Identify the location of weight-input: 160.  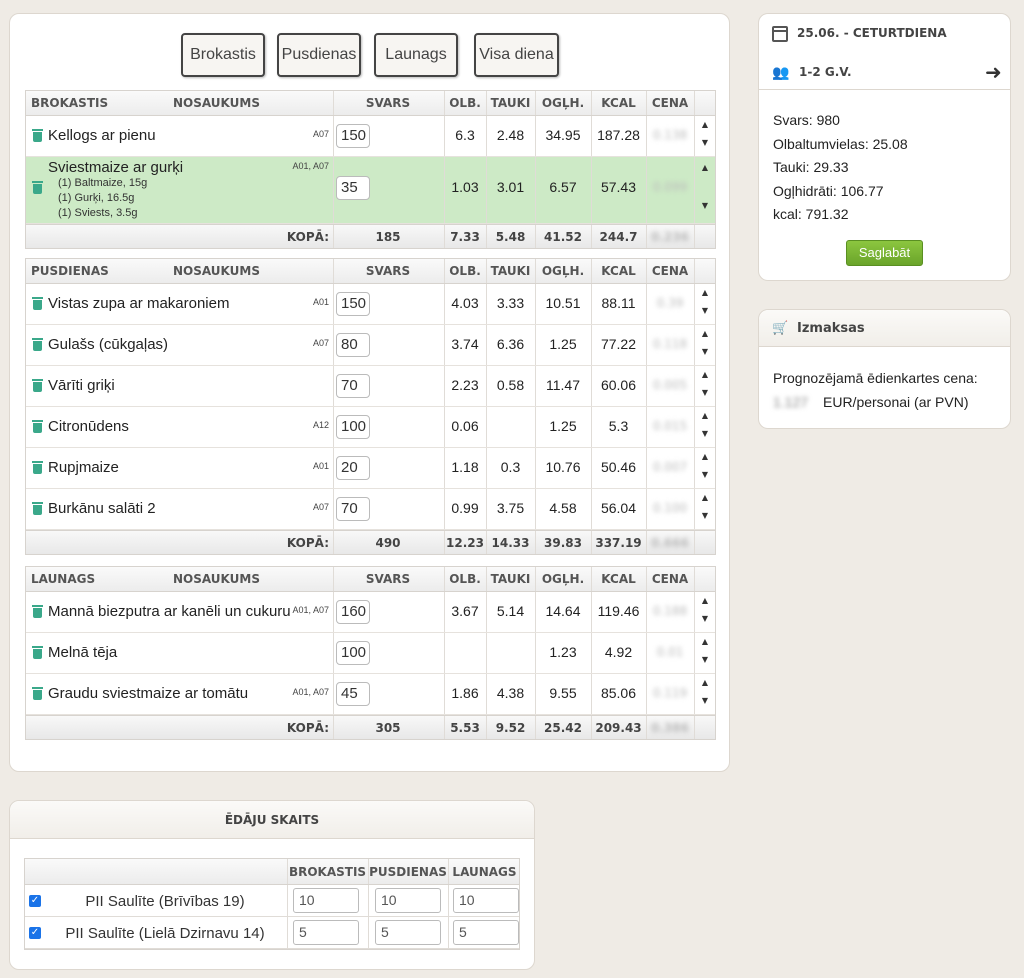
(353, 612).